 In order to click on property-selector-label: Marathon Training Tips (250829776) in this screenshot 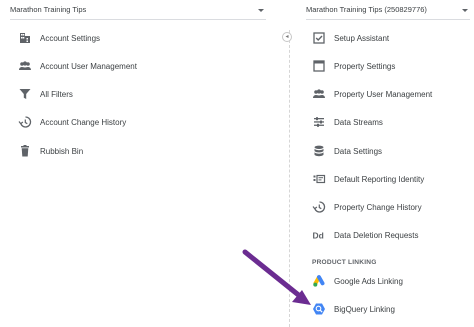, I will do `click(366, 9)`.